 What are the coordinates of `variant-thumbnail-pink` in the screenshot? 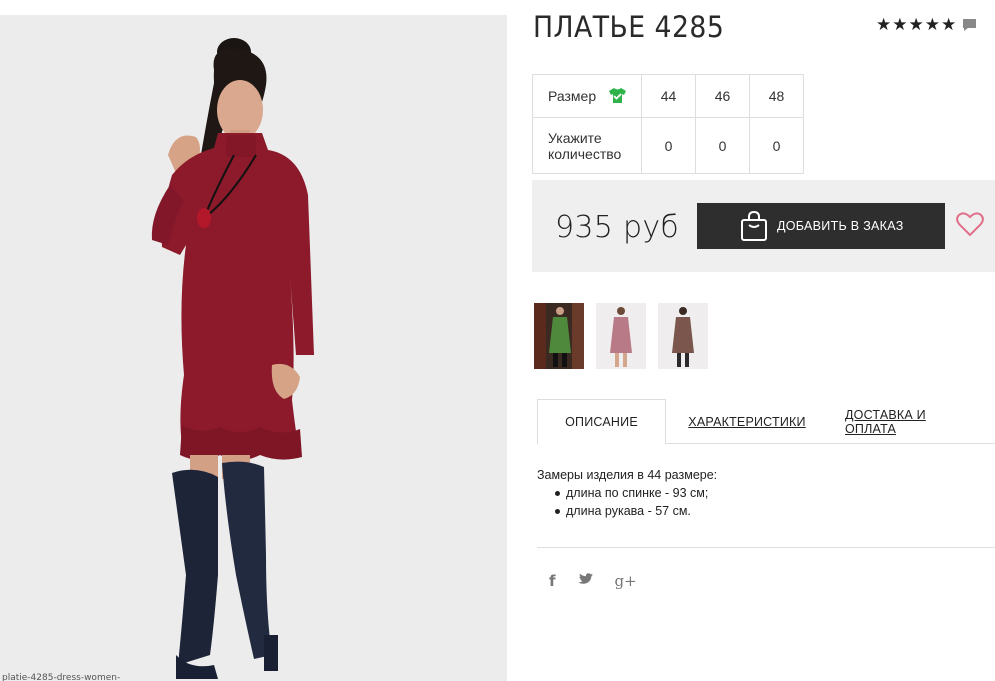 It's located at (621, 336).